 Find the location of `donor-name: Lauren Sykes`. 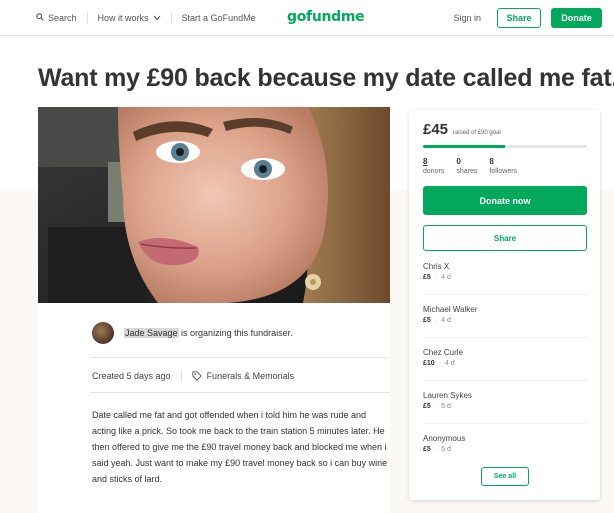

donor-name: Lauren Sykes is located at coordinates (447, 395).